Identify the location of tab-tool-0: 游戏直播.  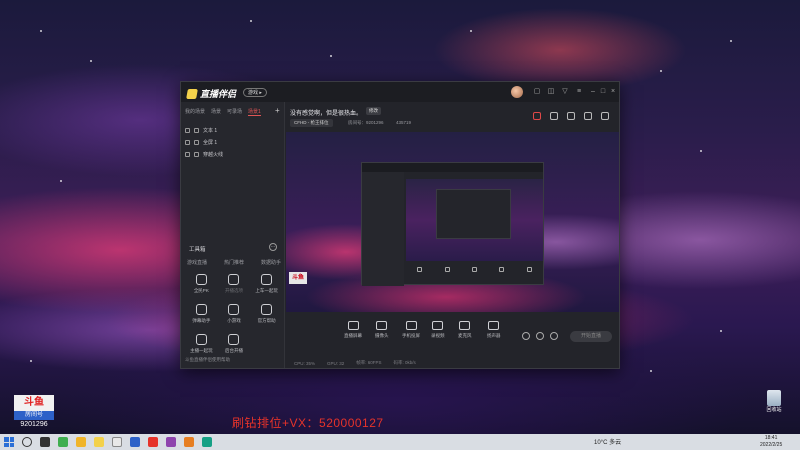
(197, 262).